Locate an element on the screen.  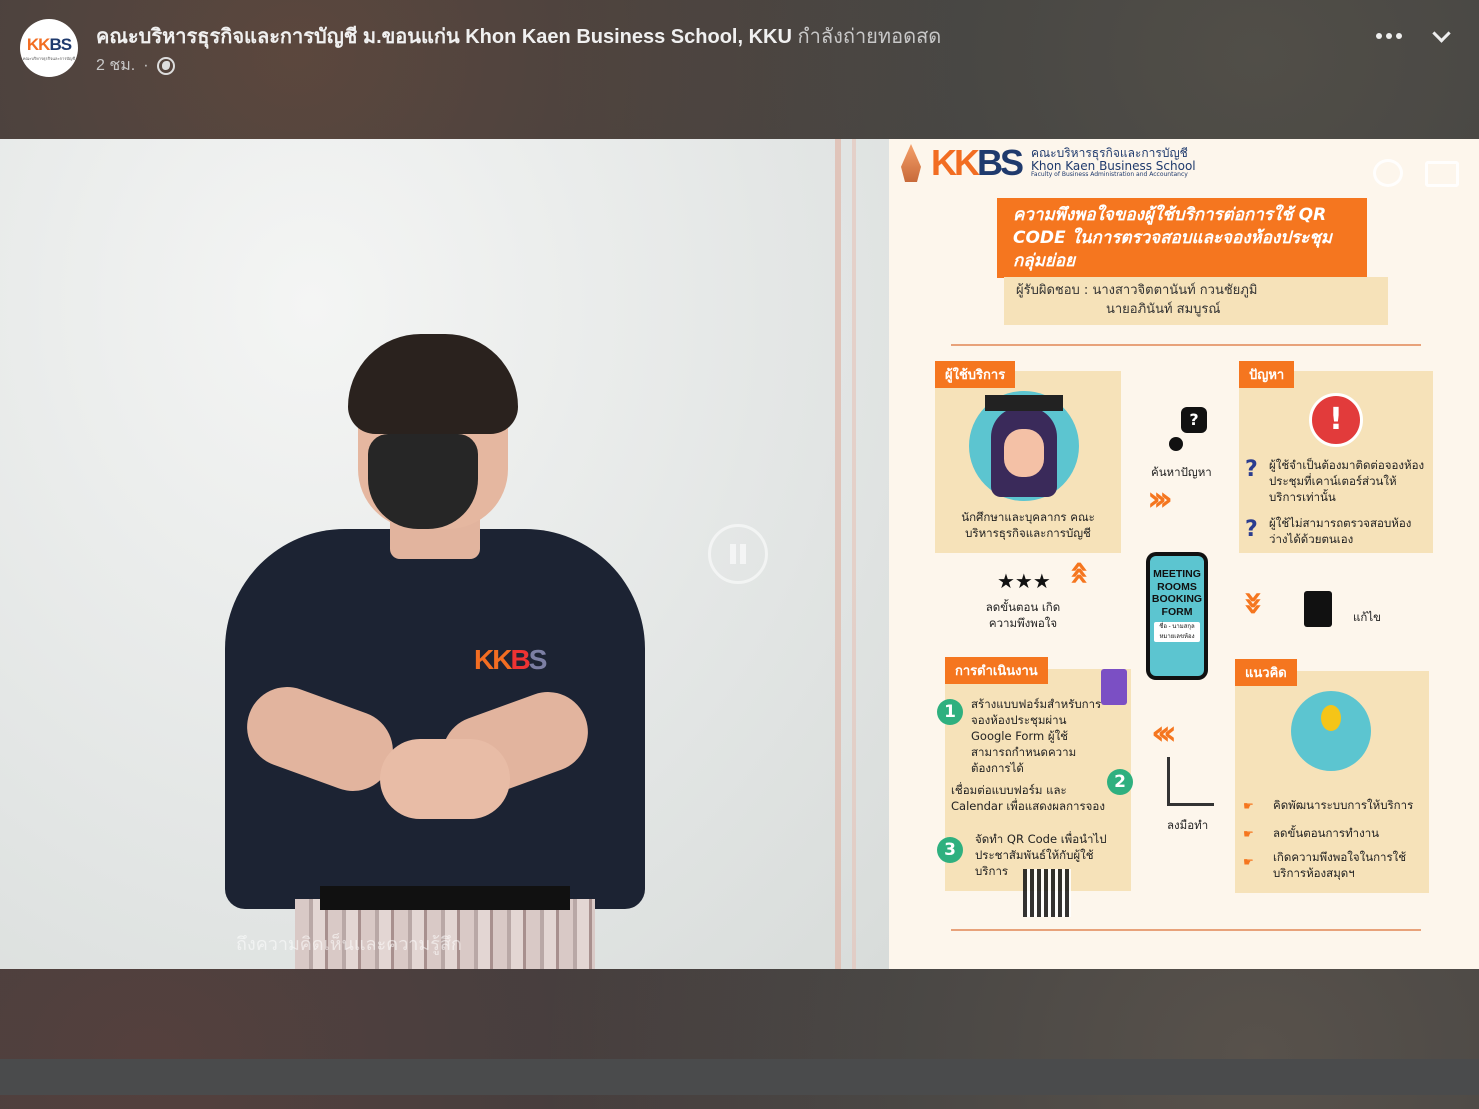
phone-field: ชื่อ - นามสกุล is located at coordinates (1177, 627).